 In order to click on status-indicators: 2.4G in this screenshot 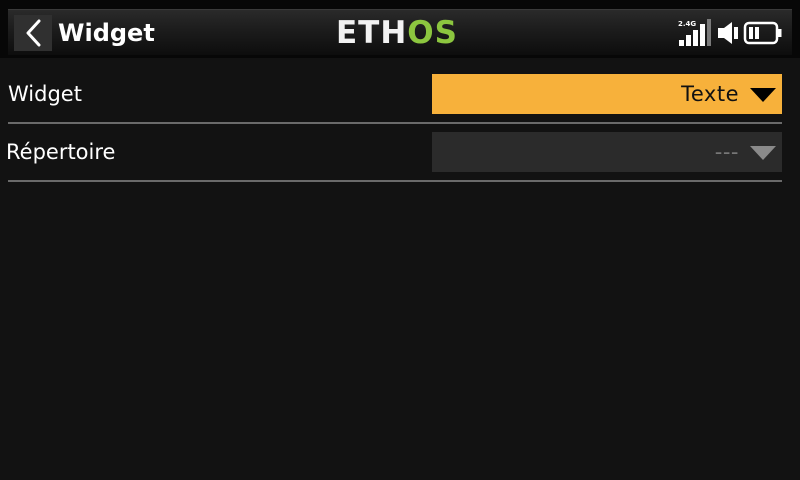, I will do `click(732, 33)`.